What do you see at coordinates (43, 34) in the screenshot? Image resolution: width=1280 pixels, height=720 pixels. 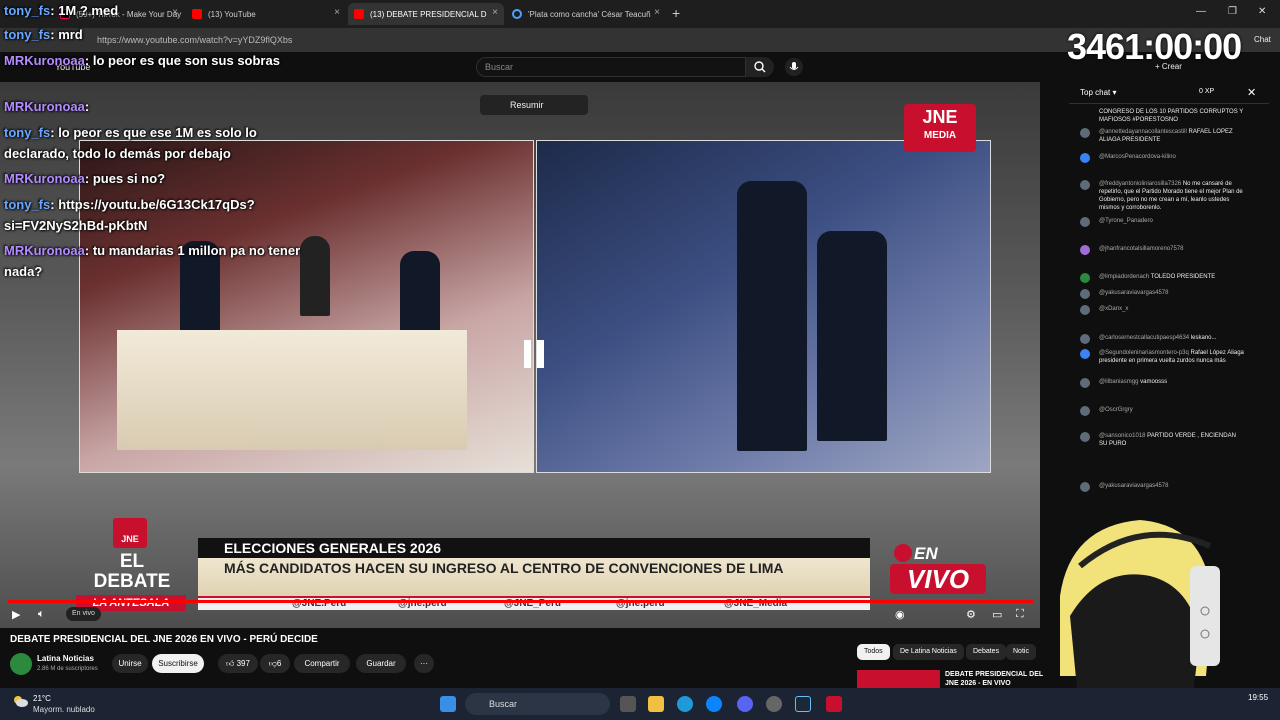 I see `overlay-chat-line: tony_fs: mrd` at bounding box center [43, 34].